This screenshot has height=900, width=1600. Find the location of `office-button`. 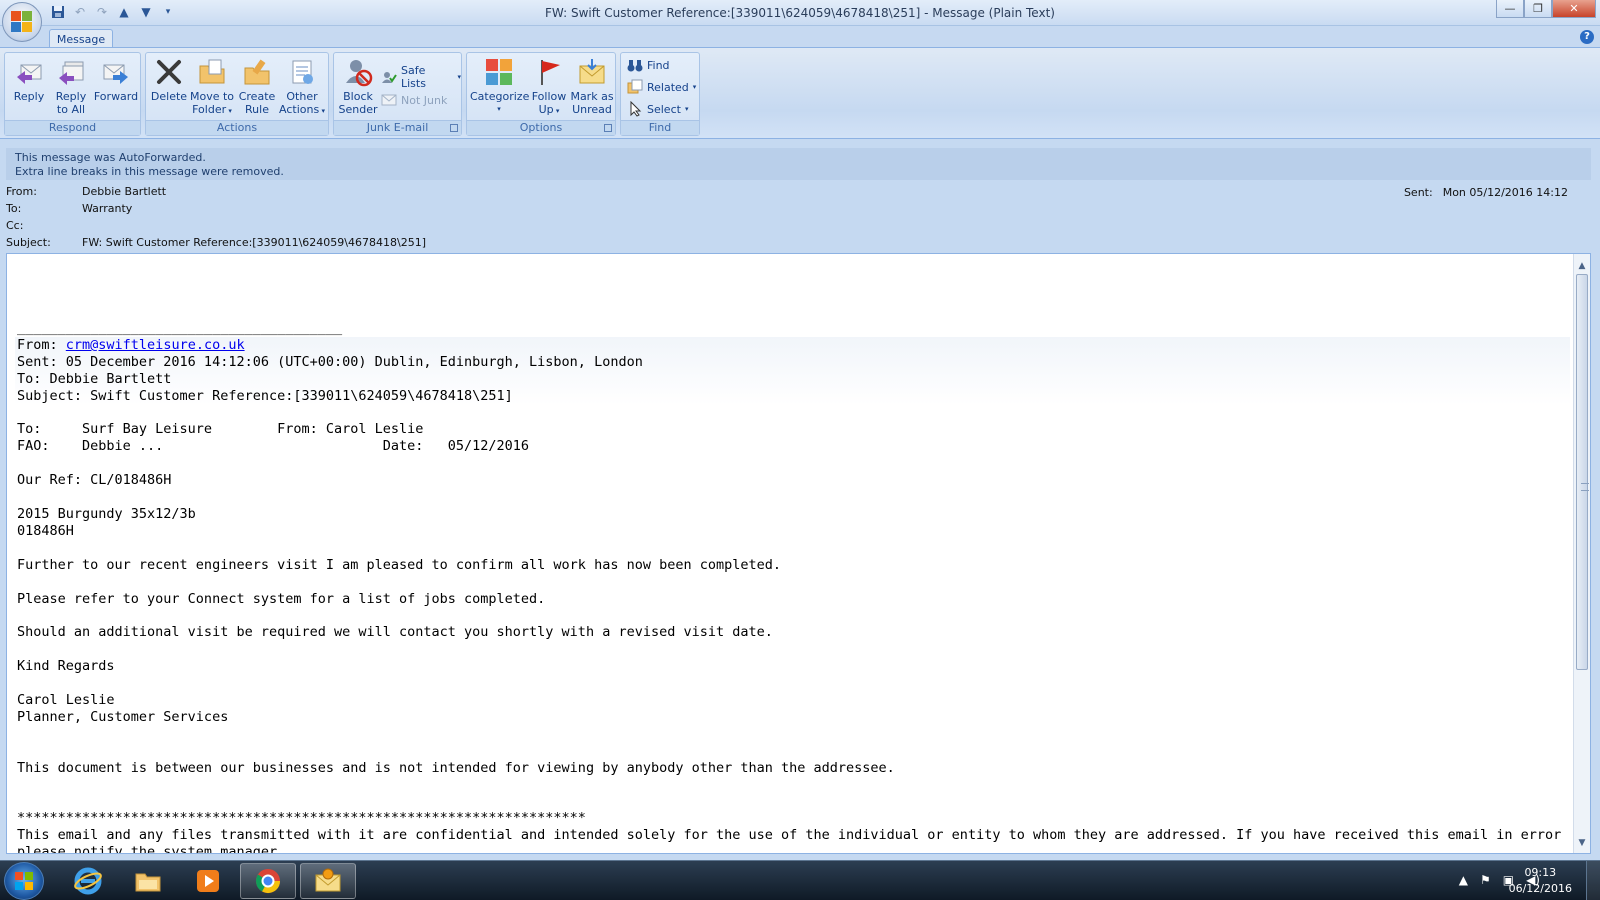

office-button is located at coordinates (22, 22).